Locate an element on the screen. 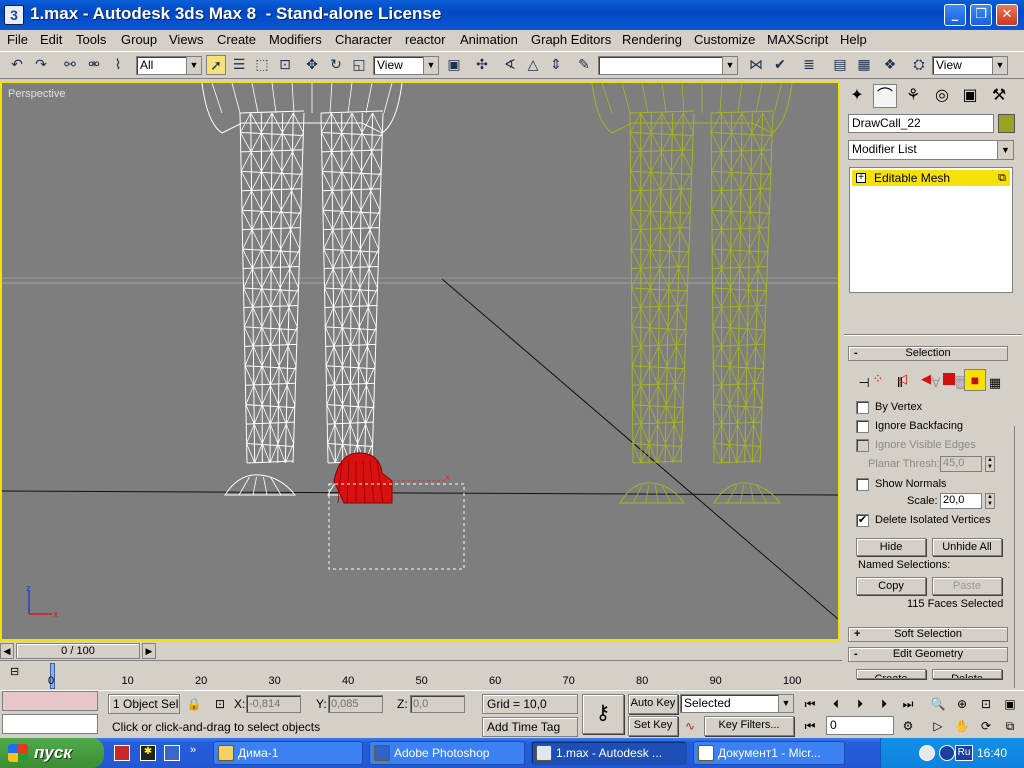 This screenshot has height=768, width=1024. align-icon: ✔ is located at coordinates (780, 65).